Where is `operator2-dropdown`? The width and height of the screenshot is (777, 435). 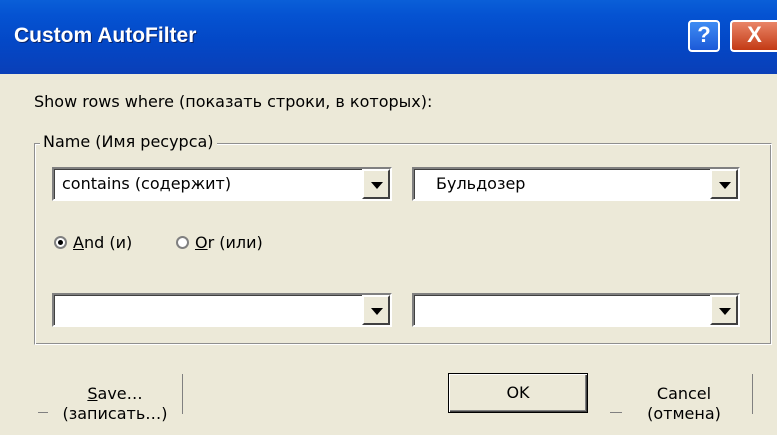
operator2-dropdown is located at coordinates (222, 310).